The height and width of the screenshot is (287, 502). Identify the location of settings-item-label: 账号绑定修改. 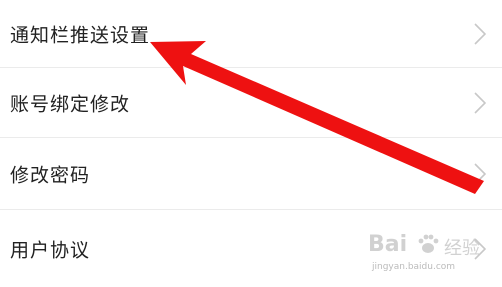
(70, 104).